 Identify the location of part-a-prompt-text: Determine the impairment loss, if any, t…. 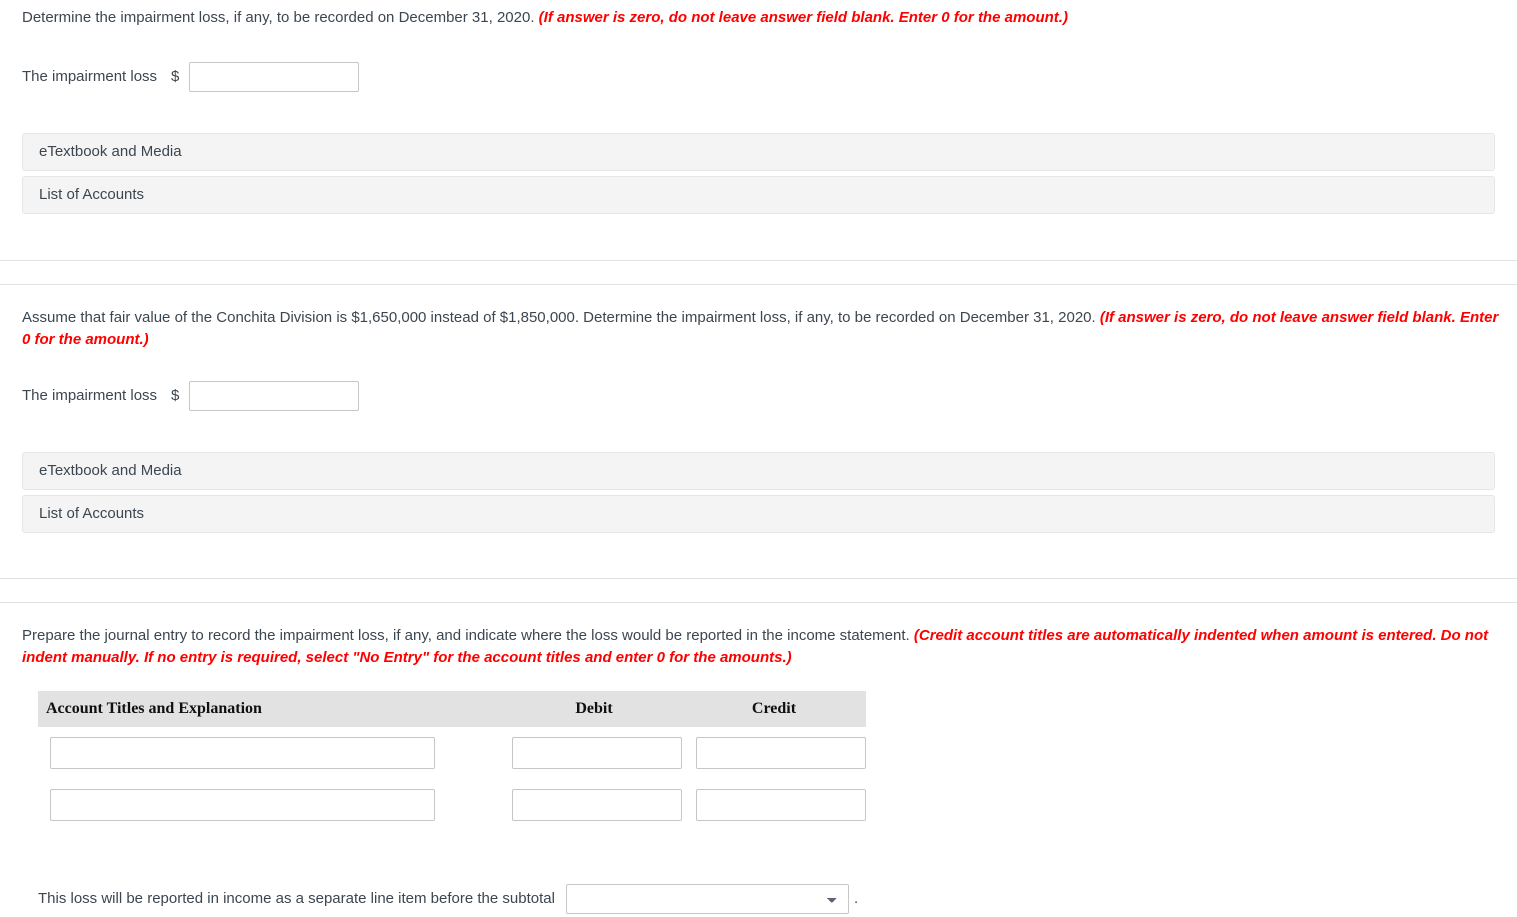
(278, 17).